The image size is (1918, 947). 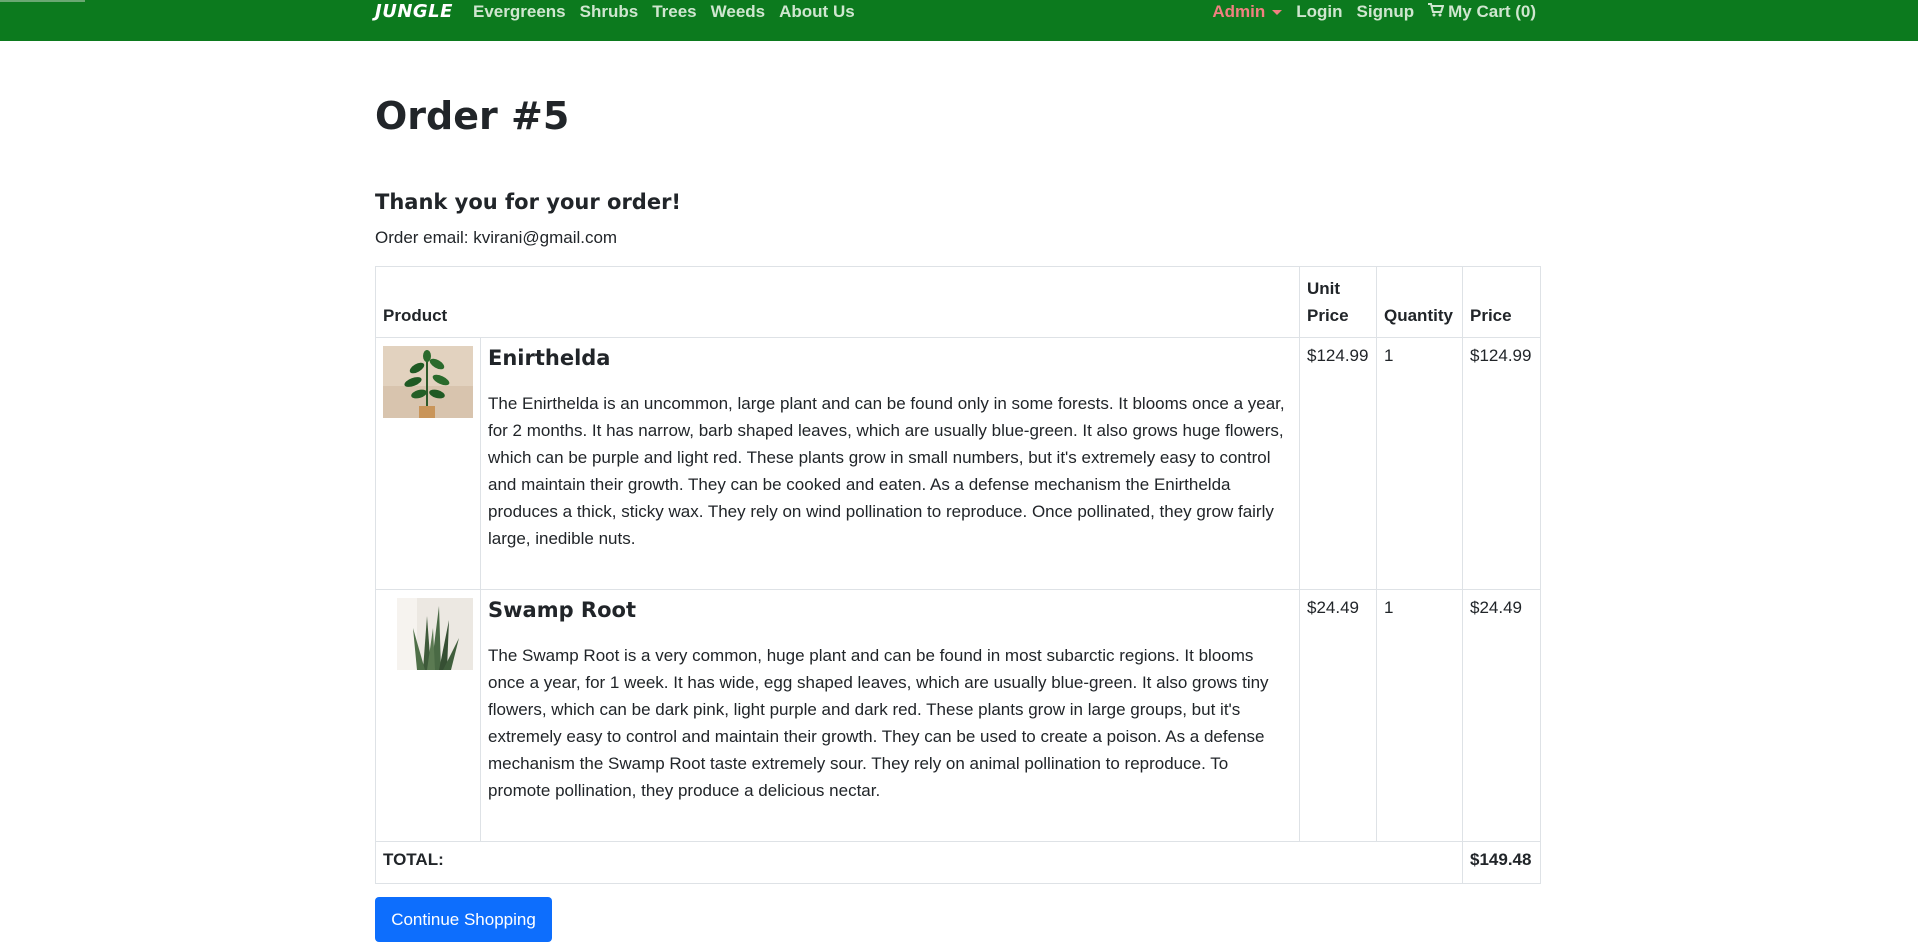 What do you see at coordinates (1436, 12) in the screenshot?
I see `cart-icon` at bounding box center [1436, 12].